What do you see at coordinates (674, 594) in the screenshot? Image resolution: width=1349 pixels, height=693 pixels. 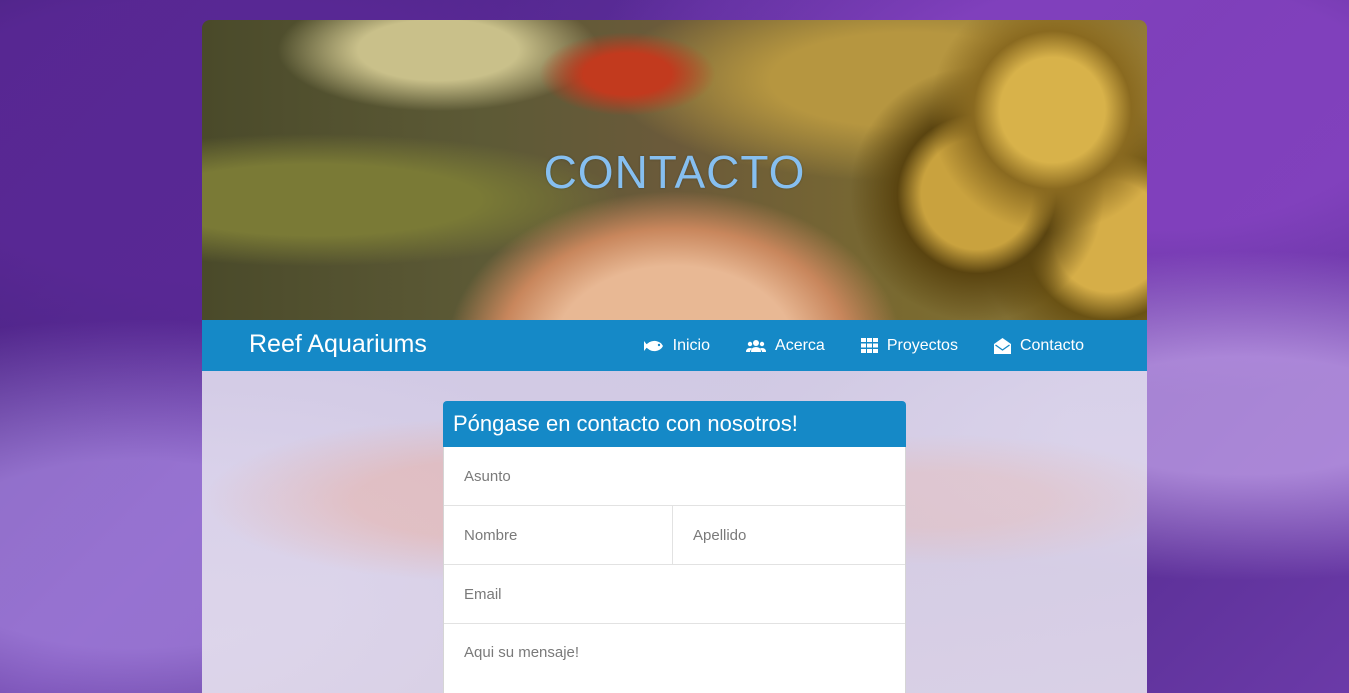 I see `email-input: Email` at bounding box center [674, 594].